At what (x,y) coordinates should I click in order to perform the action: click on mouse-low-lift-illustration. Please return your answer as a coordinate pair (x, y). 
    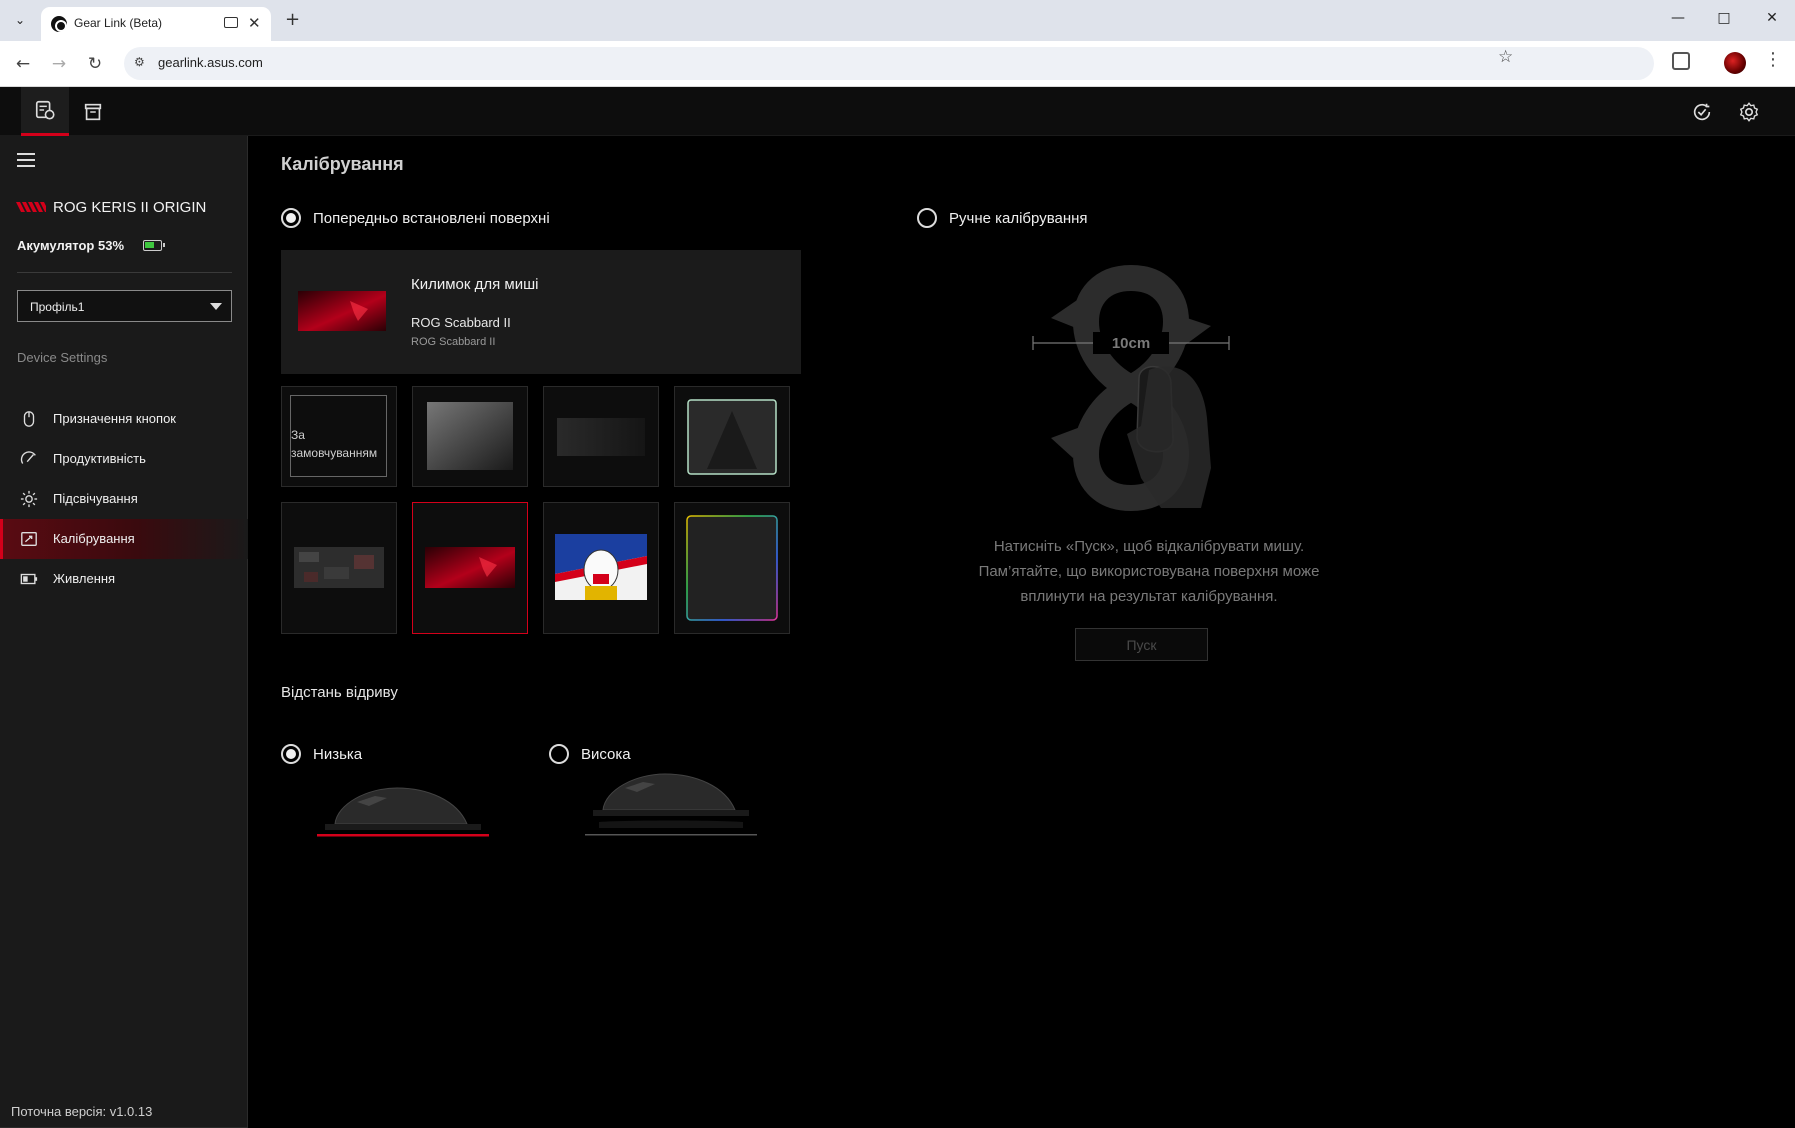
    Looking at the image, I should click on (403, 812).